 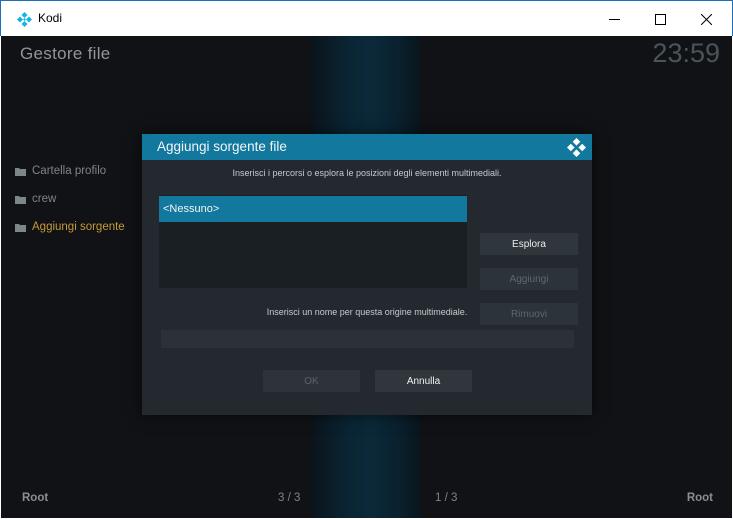 What do you see at coordinates (311, 381) in the screenshot?
I see `ok-button: OK` at bounding box center [311, 381].